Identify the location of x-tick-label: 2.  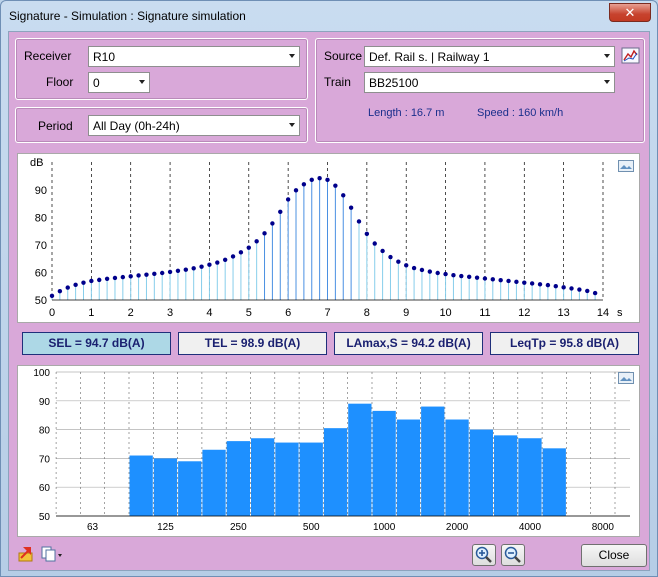
(131, 313).